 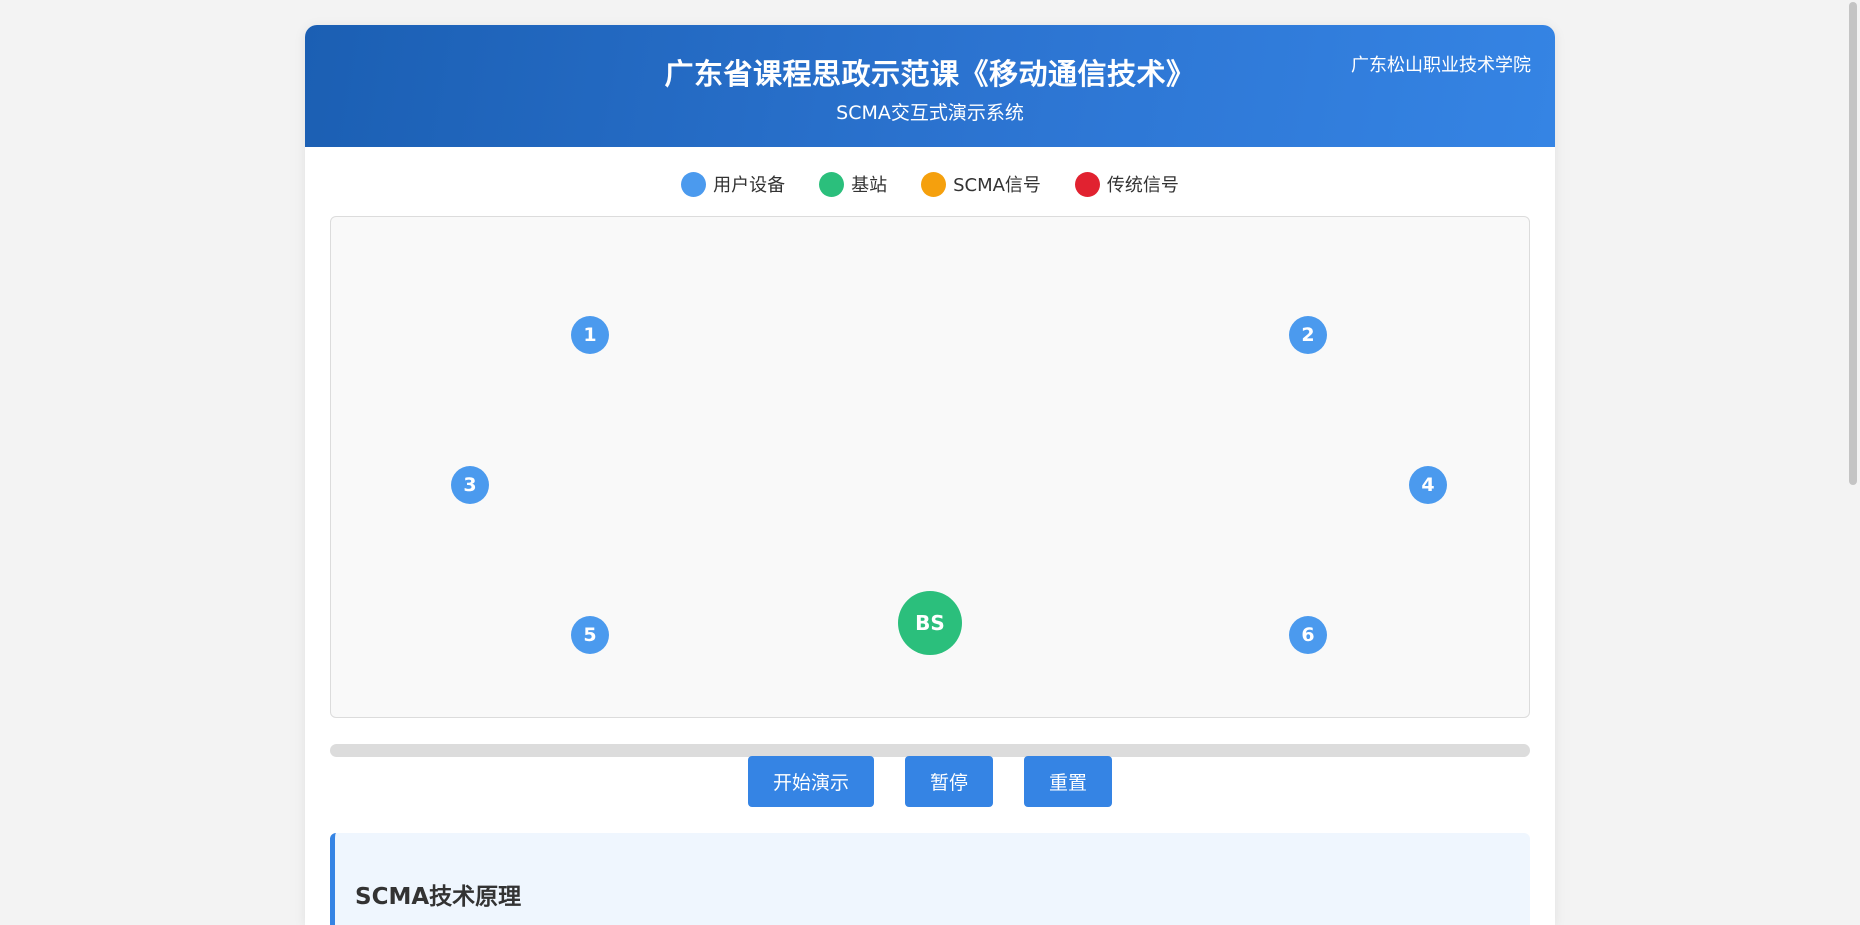 I want to click on legend-item-scma-signal: SCMA信号, so click(x=981, y=184).